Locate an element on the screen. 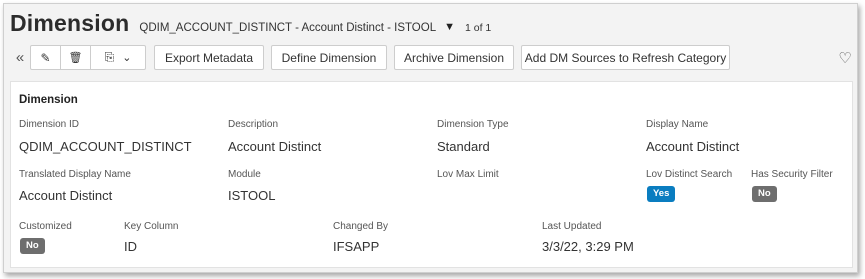 This screenshot has height=279, width=865. page-title: Dimension is located at coordinates (70, 23).